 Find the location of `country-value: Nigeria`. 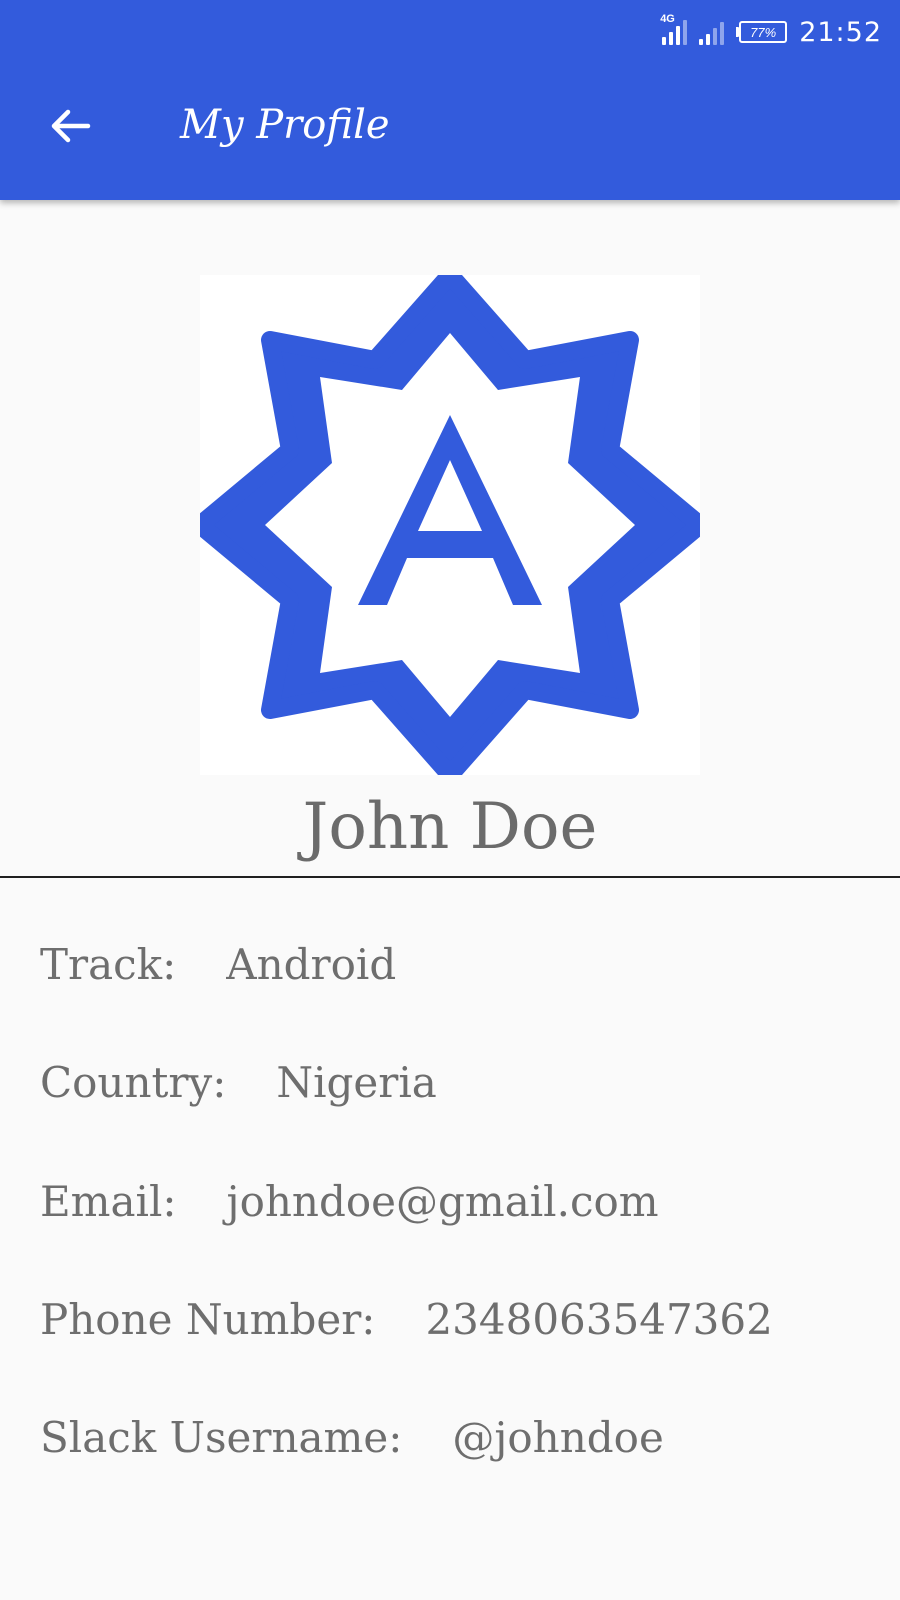

country-value: Nigeria is located at coordinates (356, 1082).